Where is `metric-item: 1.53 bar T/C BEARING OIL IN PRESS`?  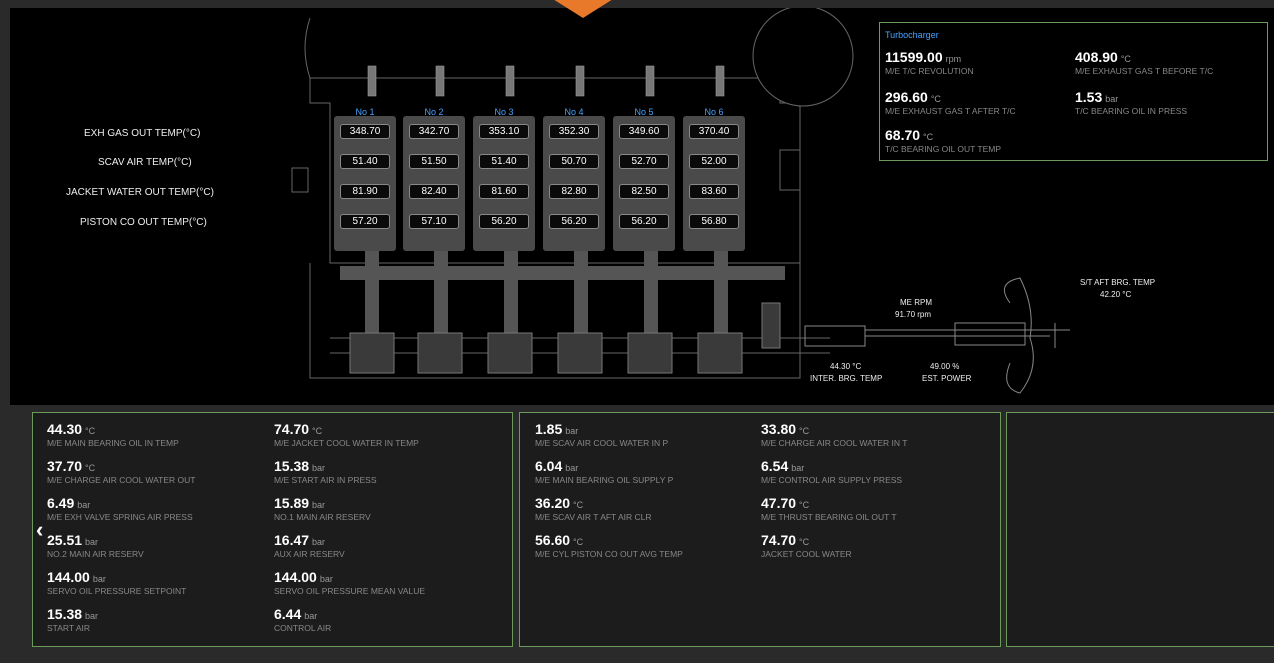
metric-item: 1.53 bar T/C BEARING OIL IN PRESS is located at coordinates (1131, 102).